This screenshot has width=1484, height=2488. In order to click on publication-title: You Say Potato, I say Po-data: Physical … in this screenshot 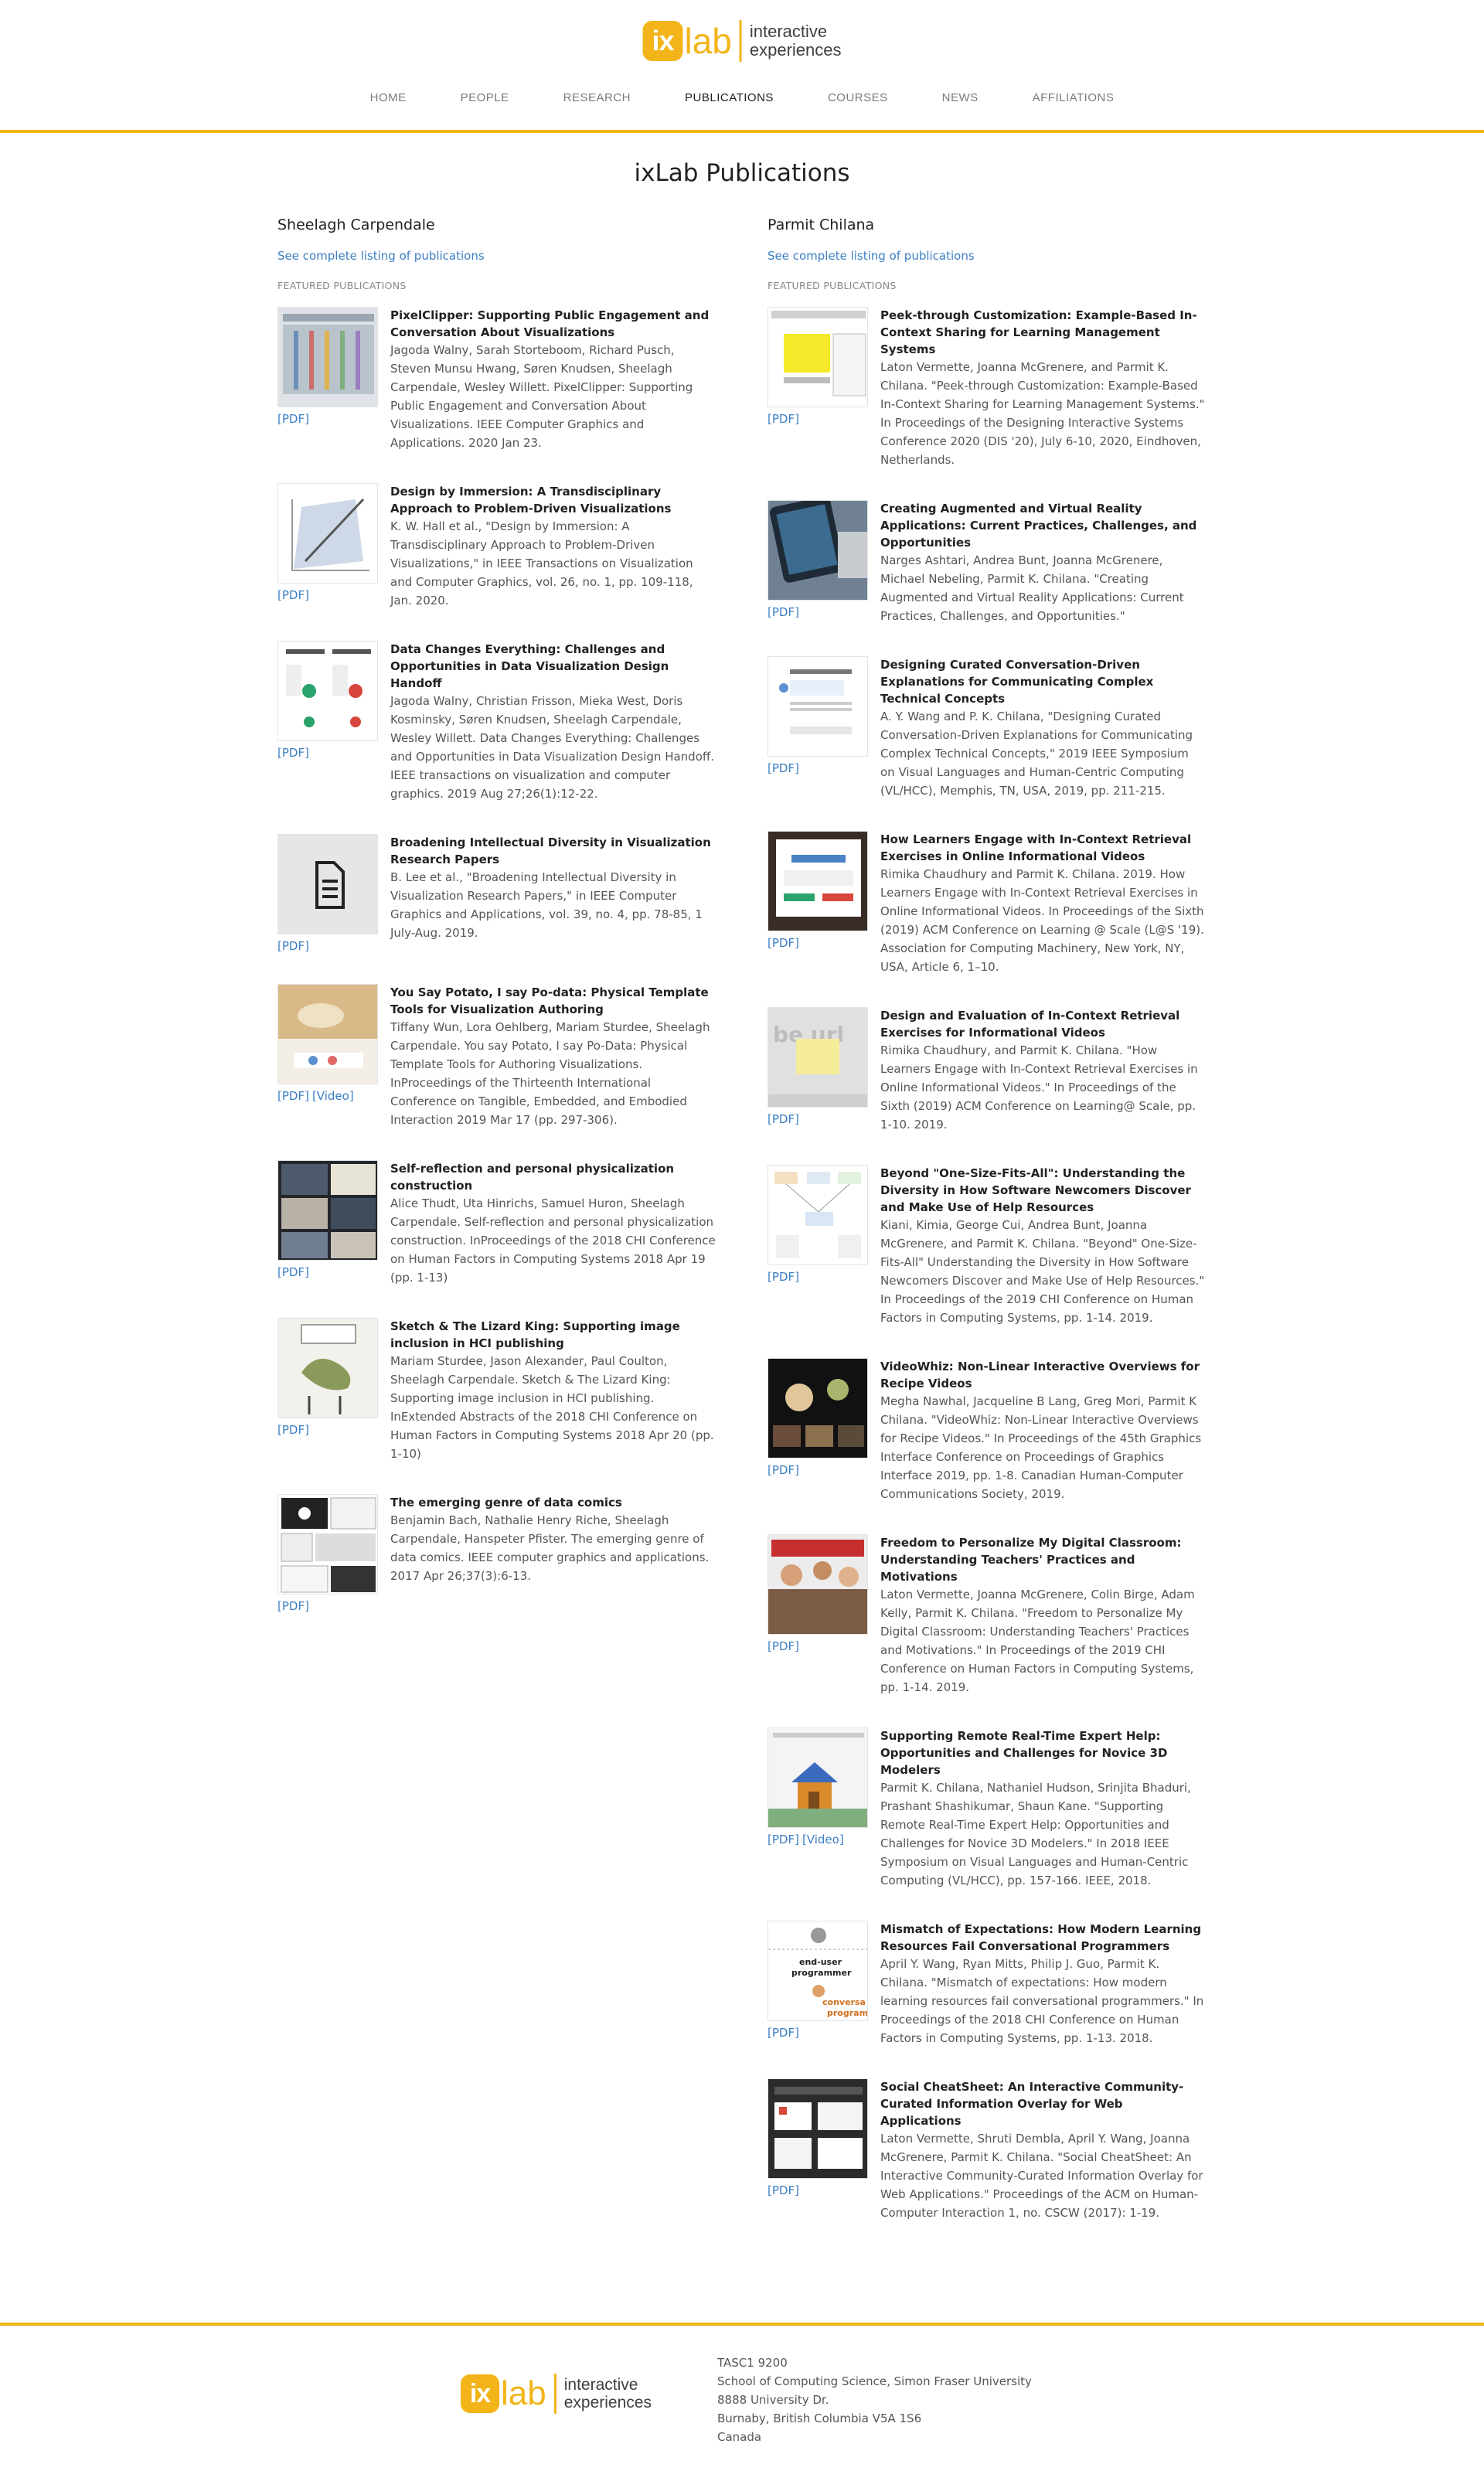, I will do `click(549, 1001)`.